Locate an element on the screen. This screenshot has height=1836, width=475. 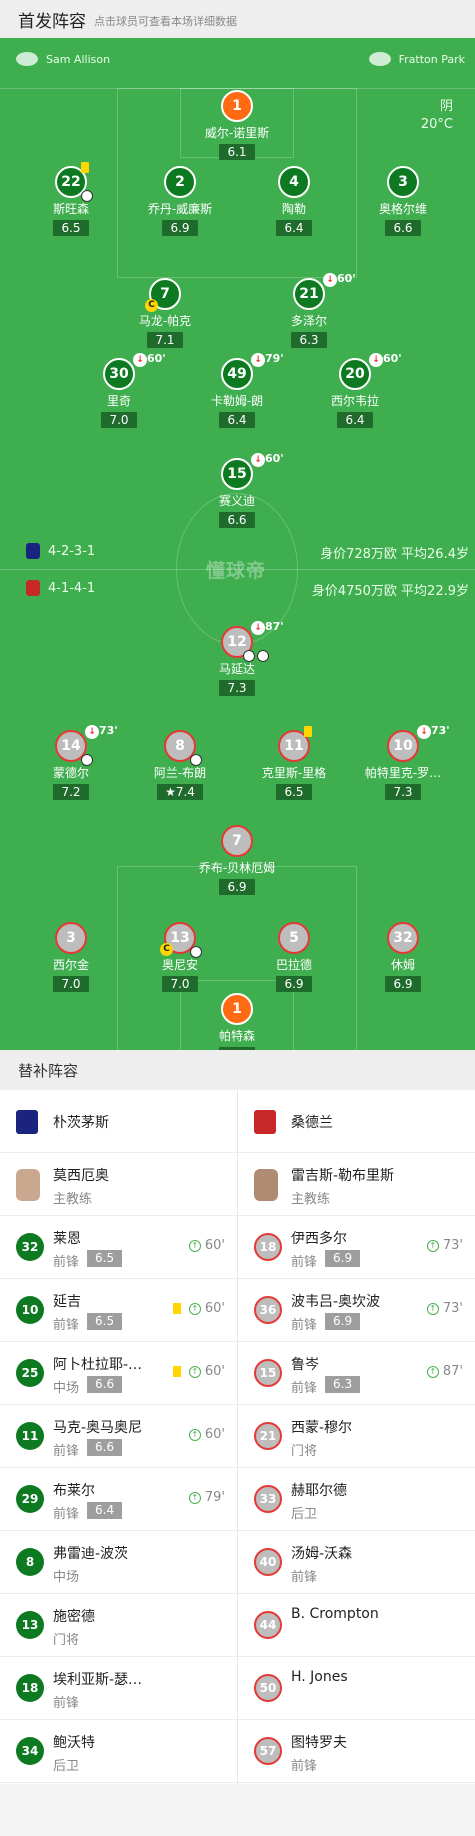
assist-icon is located at coordinates (263, 656).